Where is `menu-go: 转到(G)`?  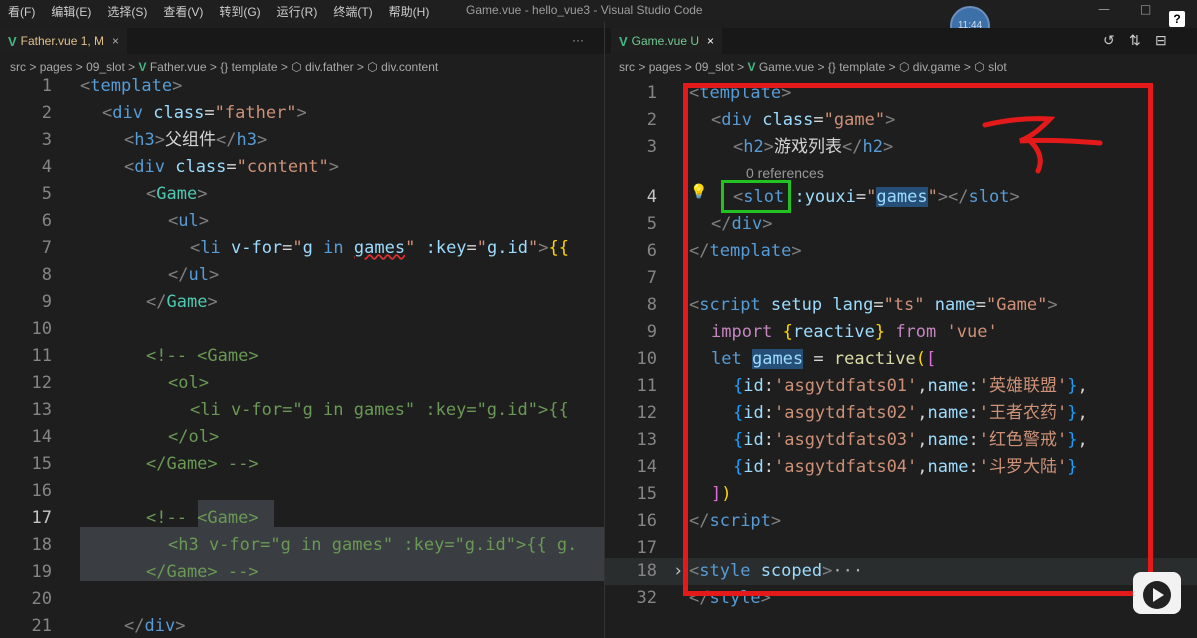 menu-go: 转到(G) is located at coordinates (239, 11).